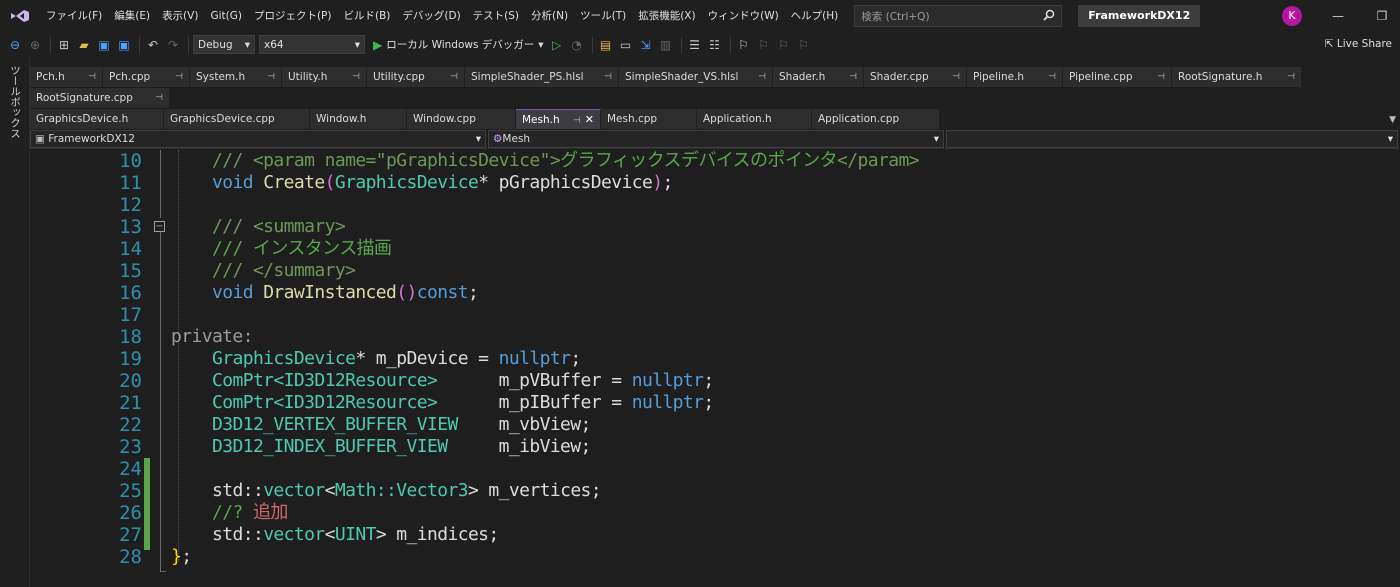 The image size is (1400, 587). Describe the element at coordinates (130, 315) in the screenshot. I see `line-number: 17` at that location.